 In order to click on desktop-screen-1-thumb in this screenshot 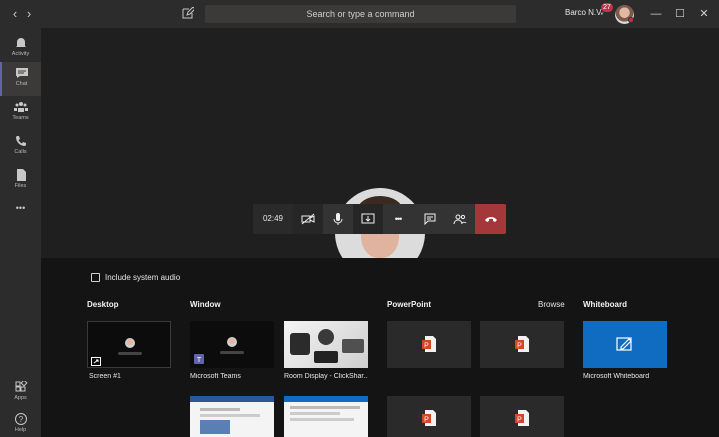, I will do `click(129, 344)`.